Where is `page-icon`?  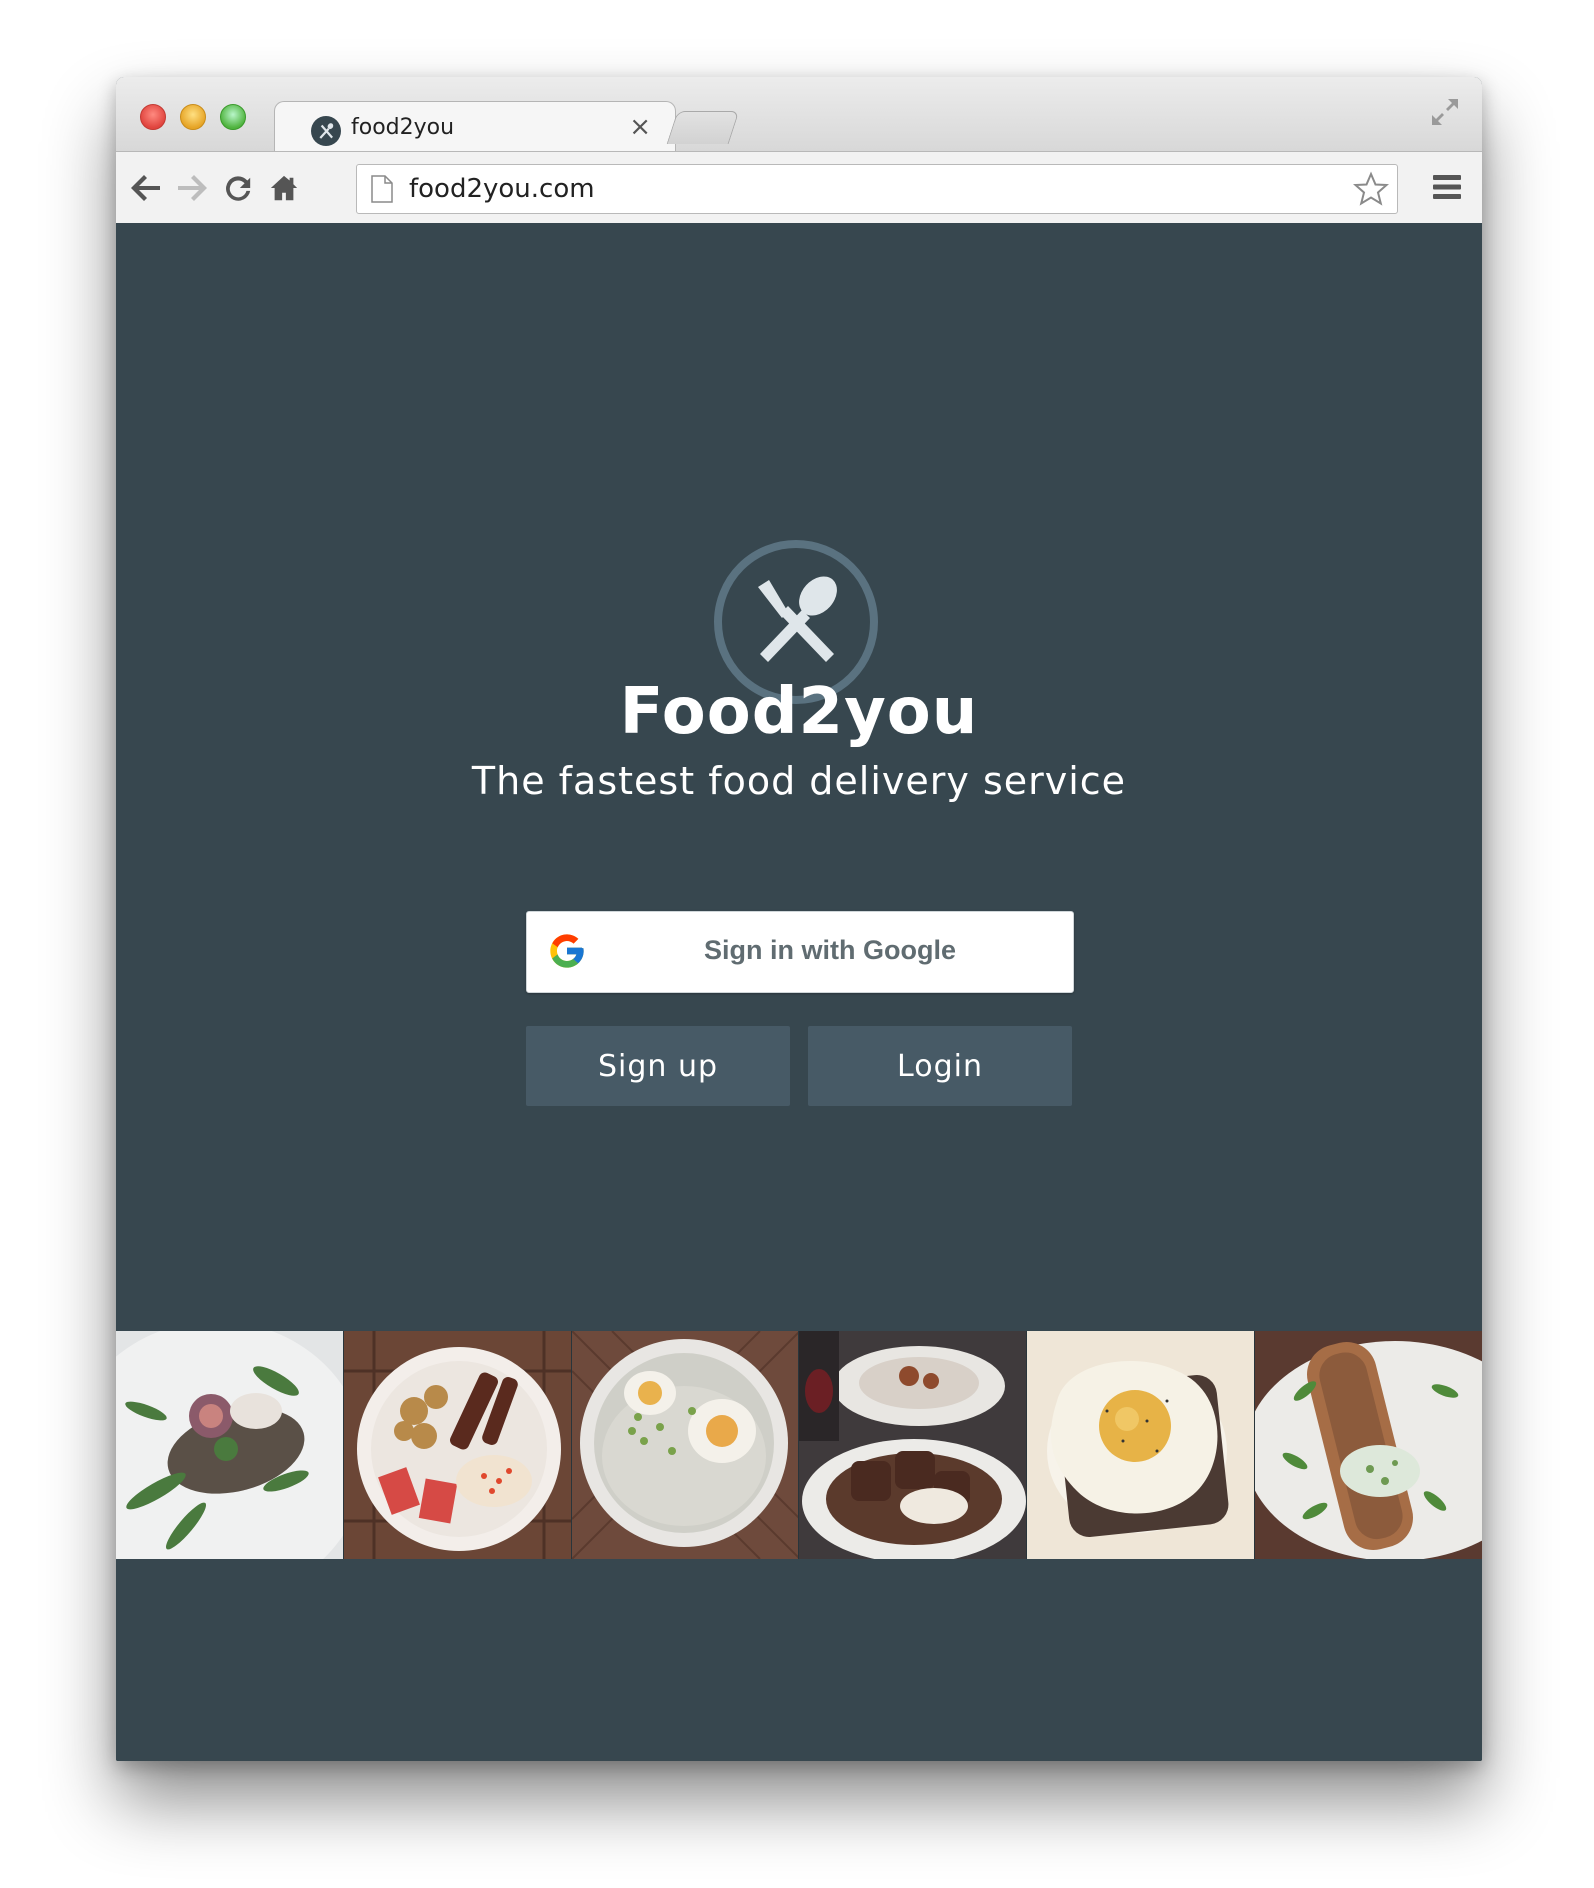
page-icon is located at coordinates (382, 189).